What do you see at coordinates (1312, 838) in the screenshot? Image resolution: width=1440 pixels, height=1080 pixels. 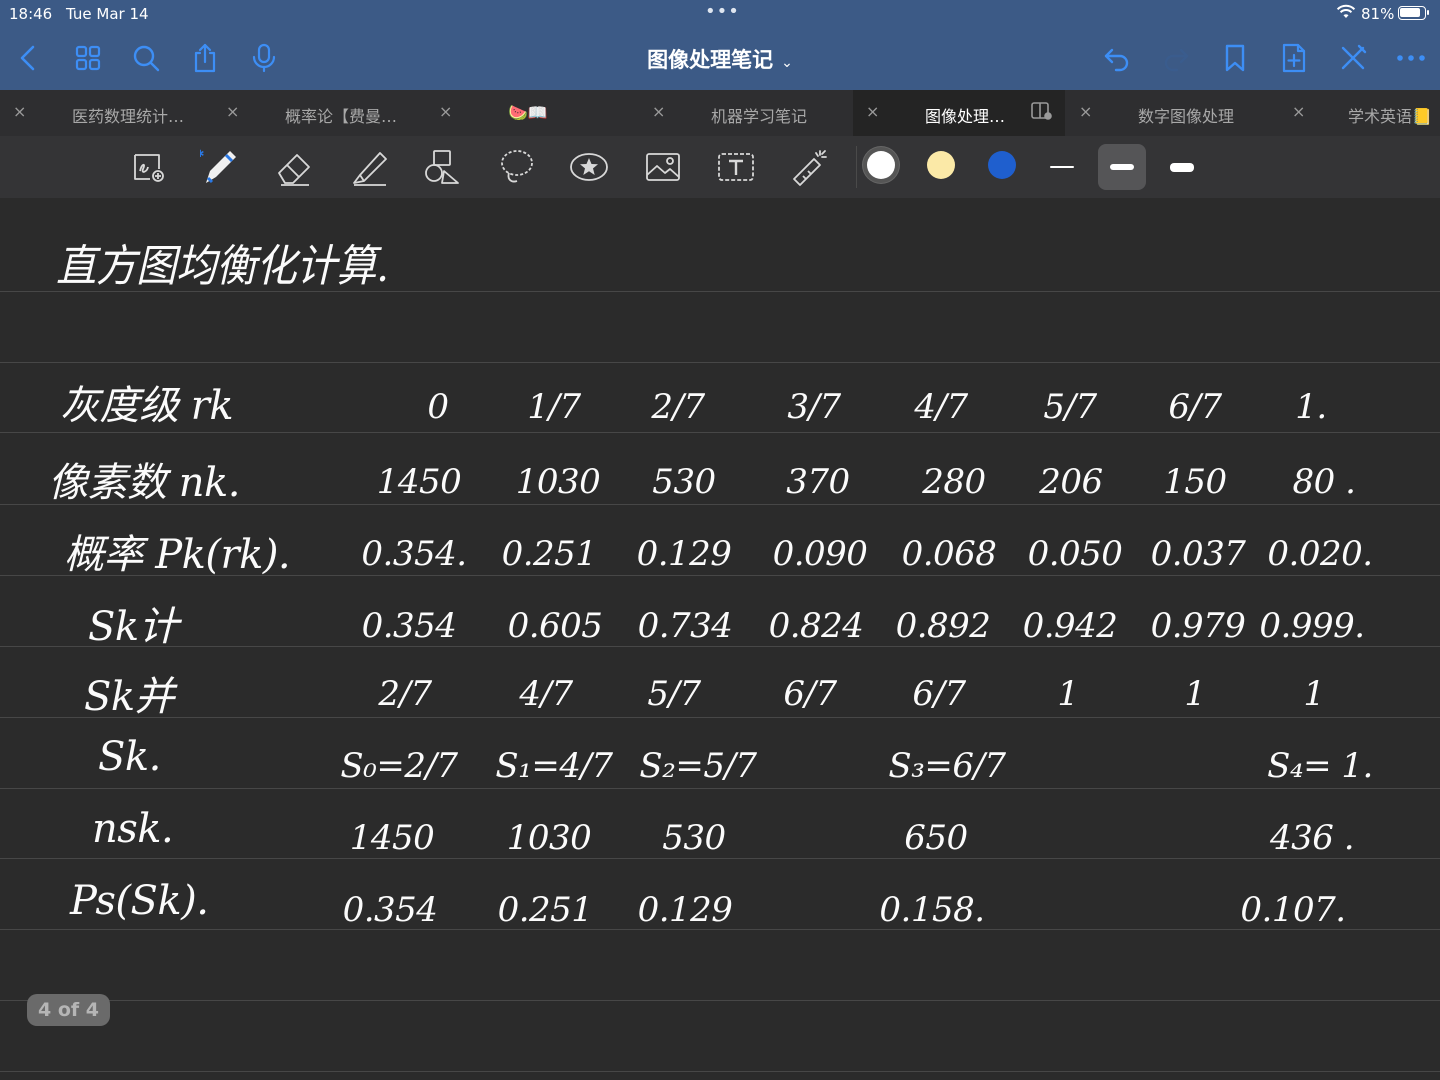 I see `table-cell: 436 .` at bounding box center [1312, 838].